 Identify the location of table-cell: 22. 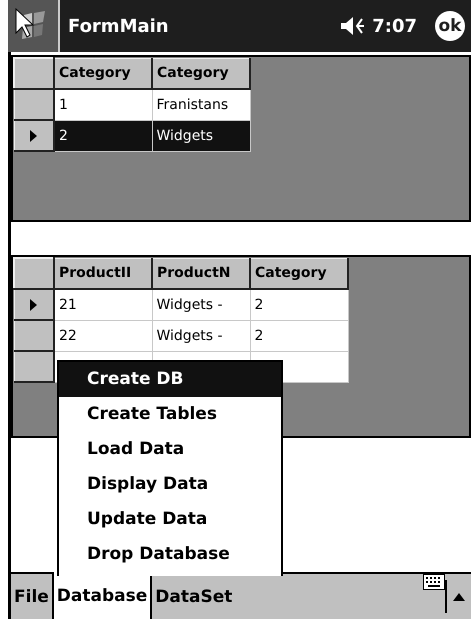
(103, 335).